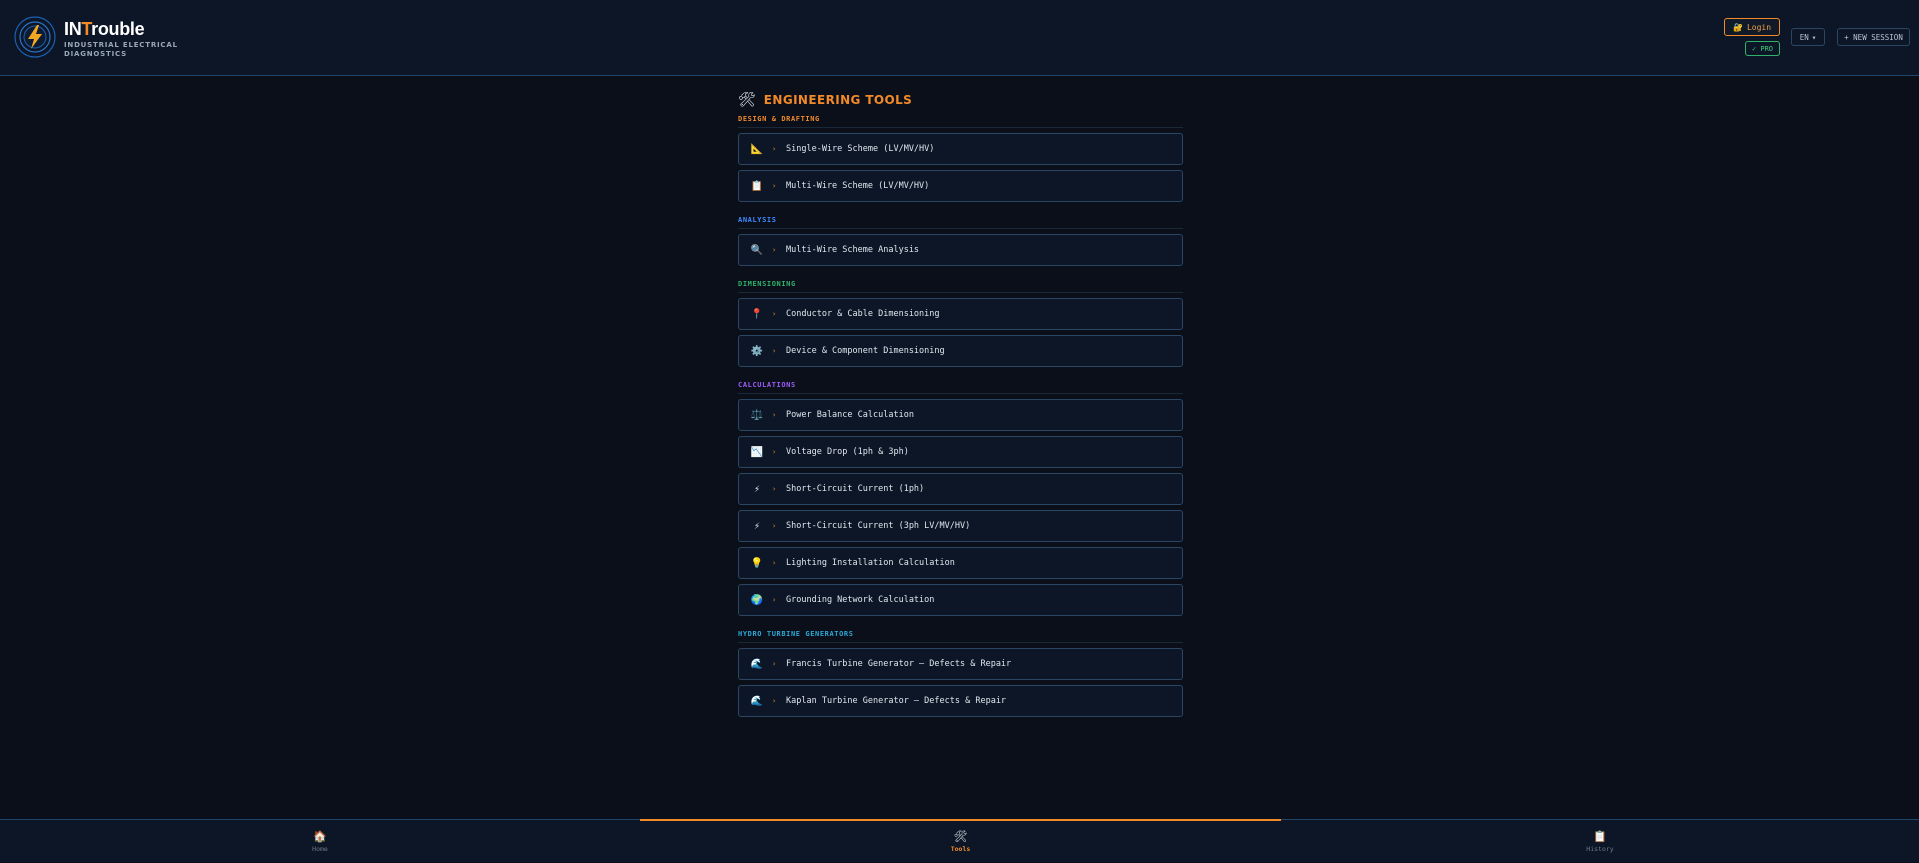 Image resolution: width=1919 pixels, height=863 pixels. What do you see at coordinates (960, 489) in the screenshot?
I see `tool-item: ⚡ › Short-Circuit Current (1ph)` at bounding box center [960, 489].